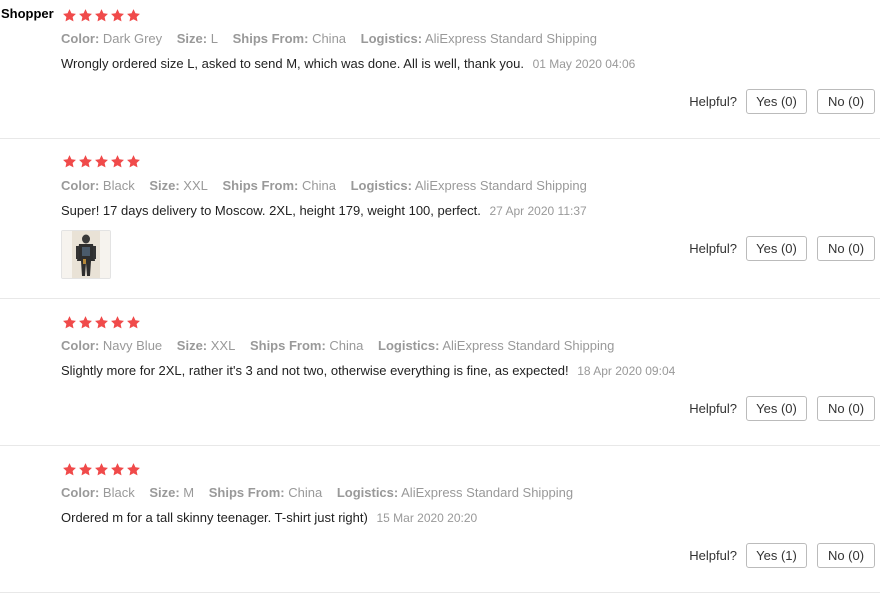  What do you see at coordinates (27, 13) in the screenshot?
I see `review-author: Shopper` at bounding box center [27, 13].